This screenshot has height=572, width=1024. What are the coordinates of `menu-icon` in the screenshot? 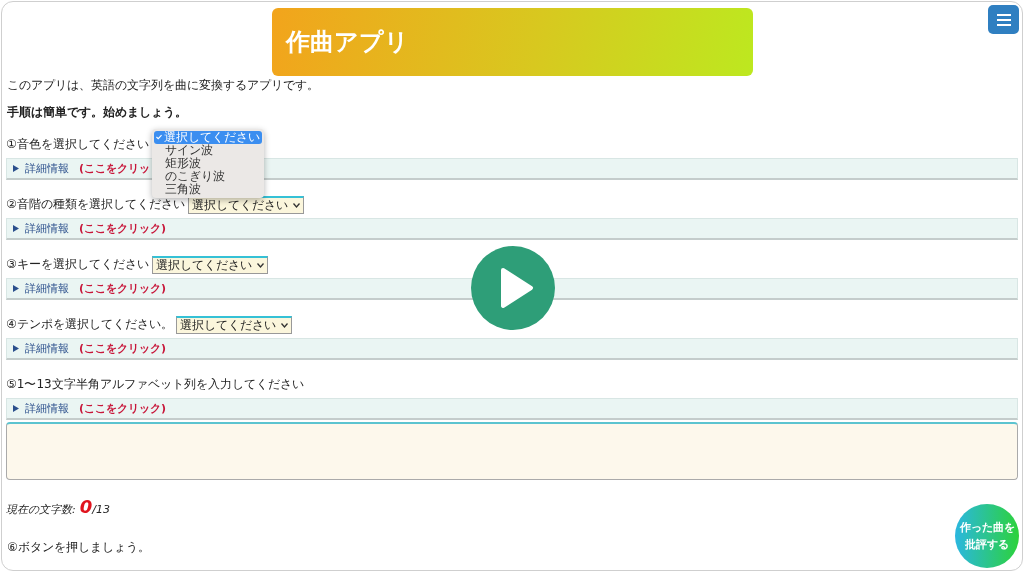 It's located at (1003, 19).